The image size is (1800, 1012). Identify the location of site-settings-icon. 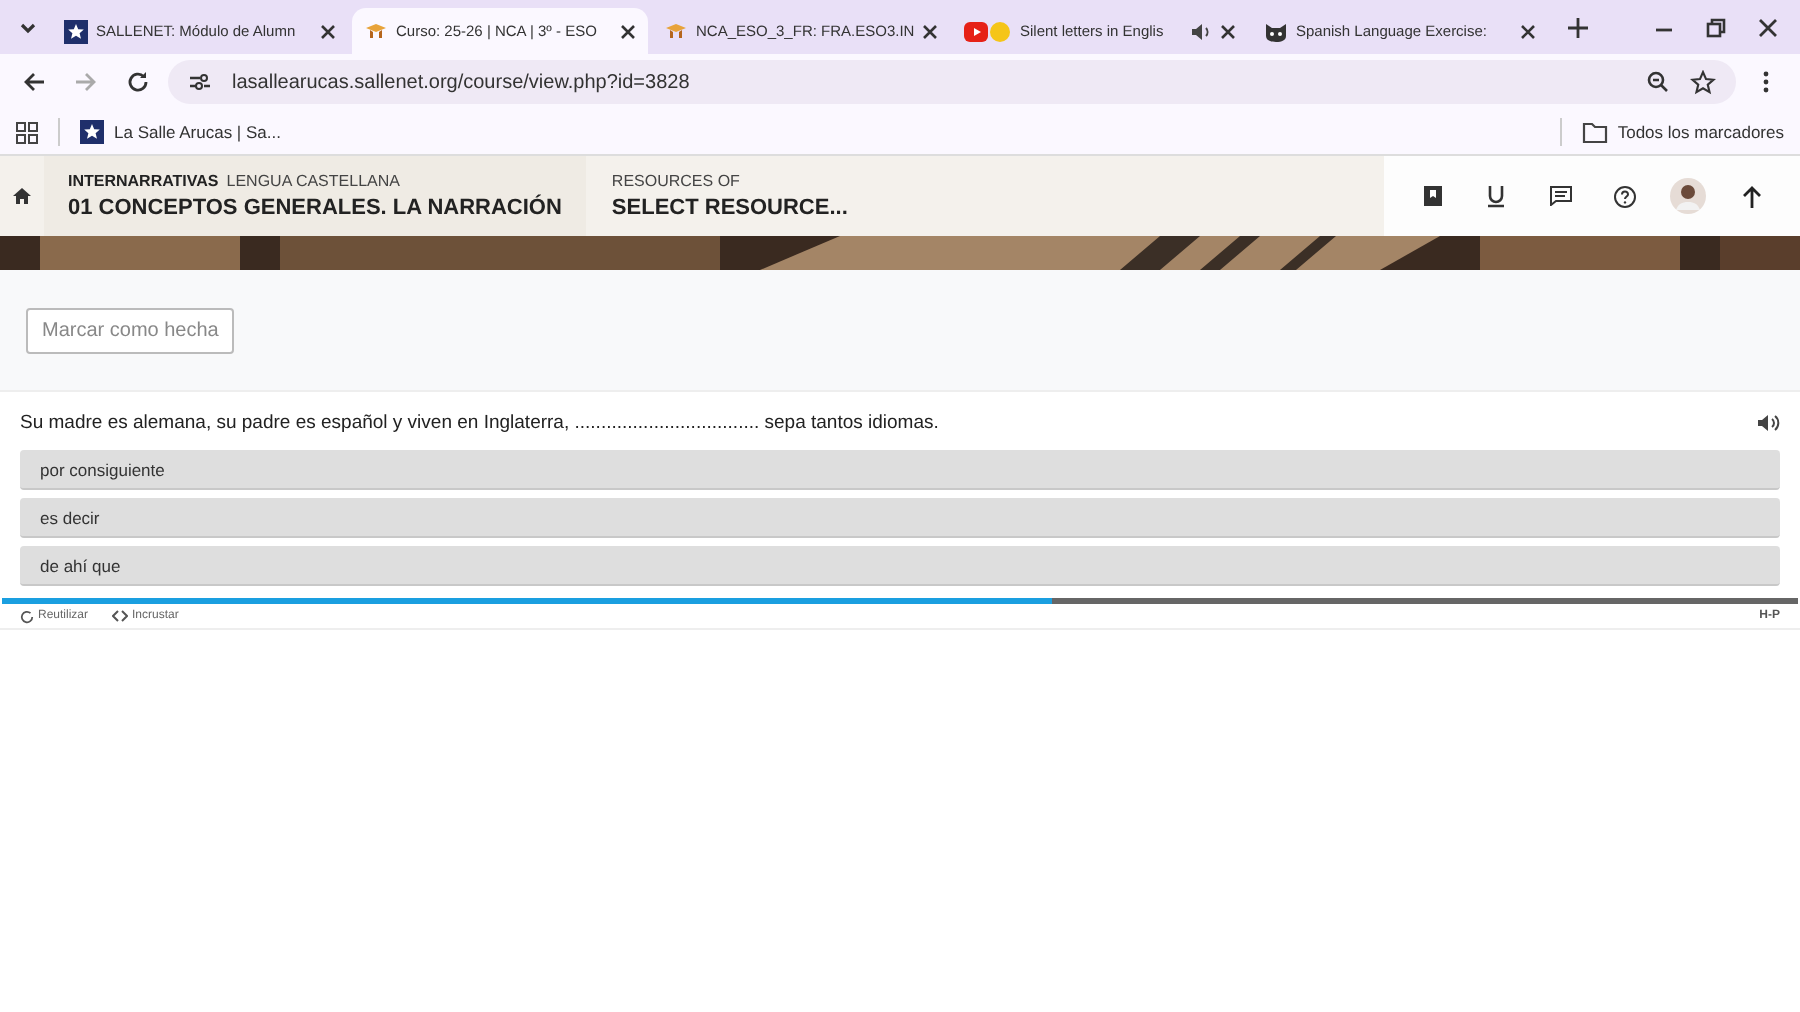
(200, 82).